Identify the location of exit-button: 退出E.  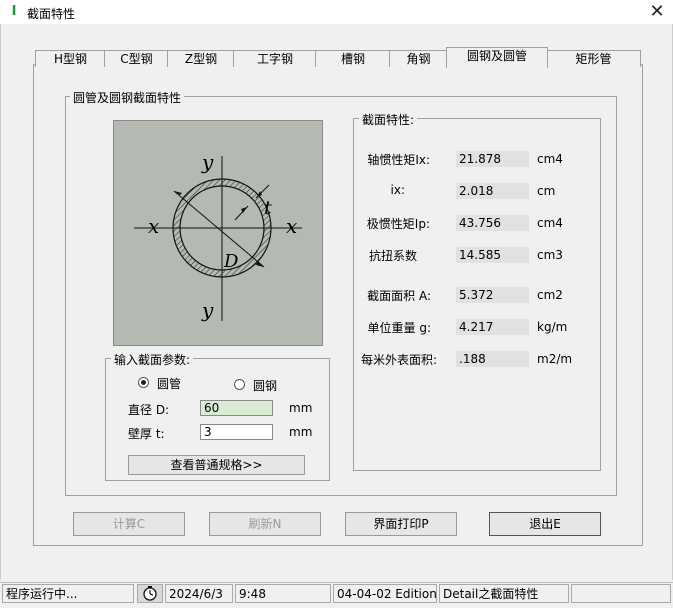
(545, 524).